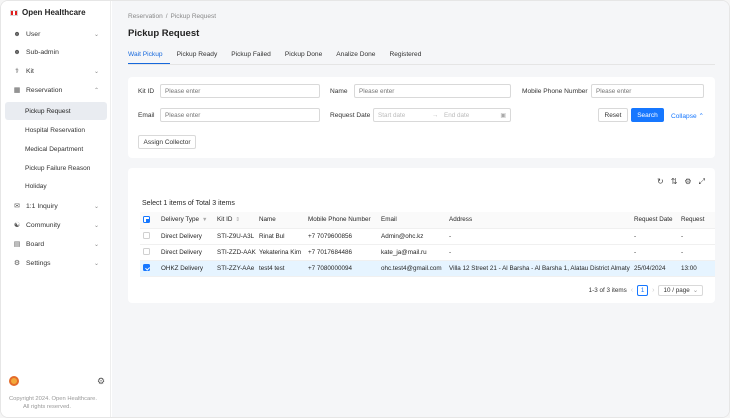  I want to click on calendar-icon: ▦, so click(17, 90).